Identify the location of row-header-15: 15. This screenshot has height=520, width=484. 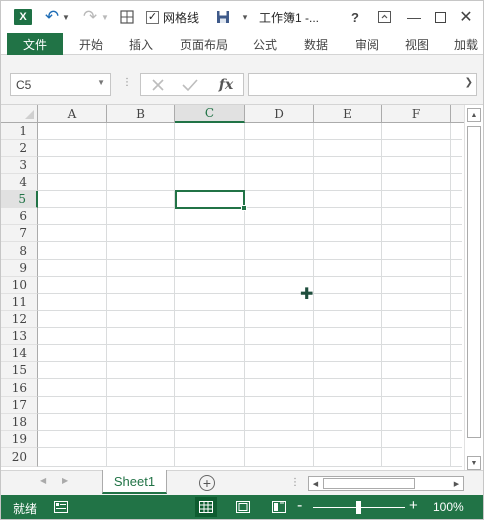
(19, 370).